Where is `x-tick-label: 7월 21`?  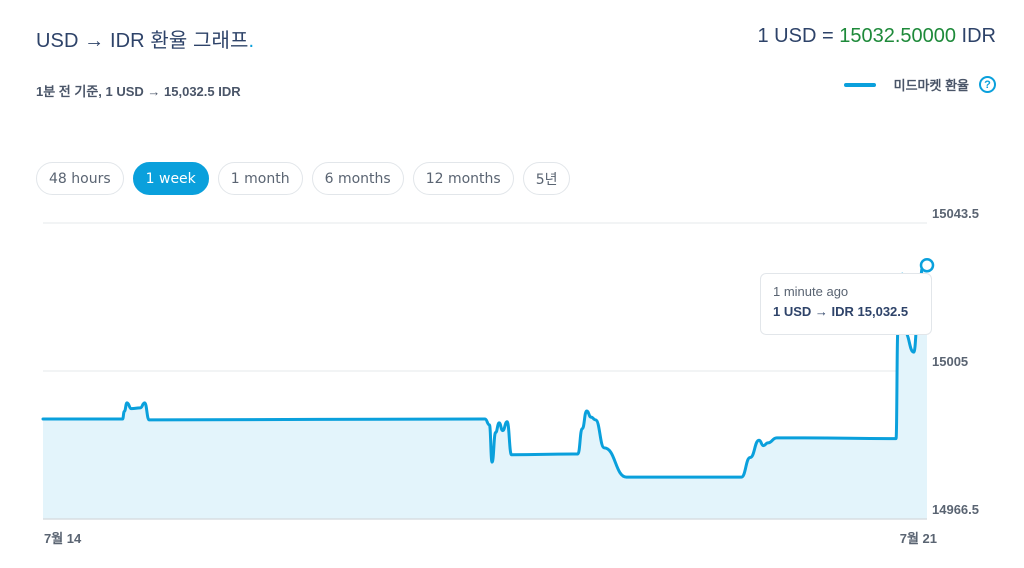
x-tick-label: 7월 21 is located at coordinates (918, 538).